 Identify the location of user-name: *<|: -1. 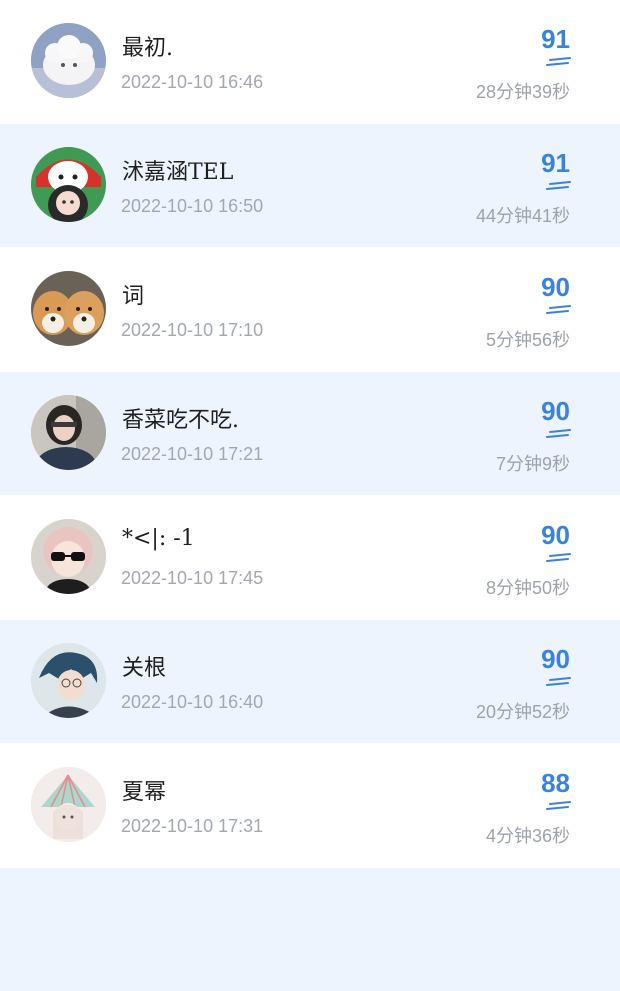
(158, 538).